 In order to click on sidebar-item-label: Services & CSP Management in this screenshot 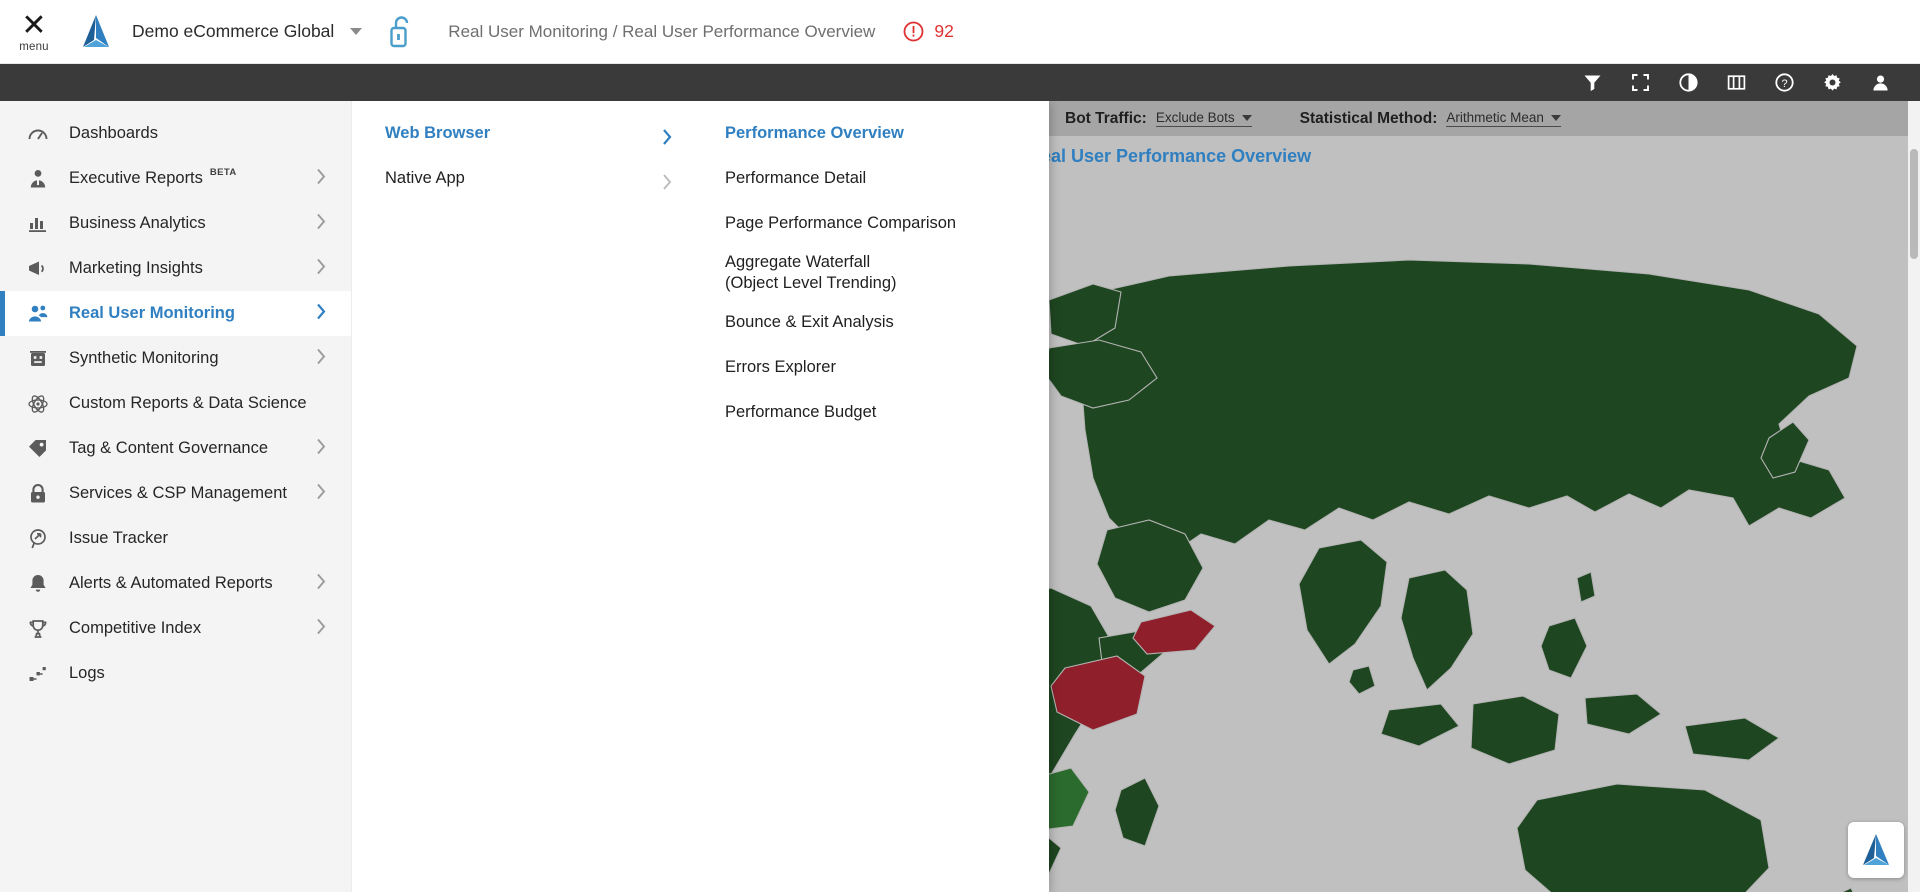, I will do `click(178, 493)`.